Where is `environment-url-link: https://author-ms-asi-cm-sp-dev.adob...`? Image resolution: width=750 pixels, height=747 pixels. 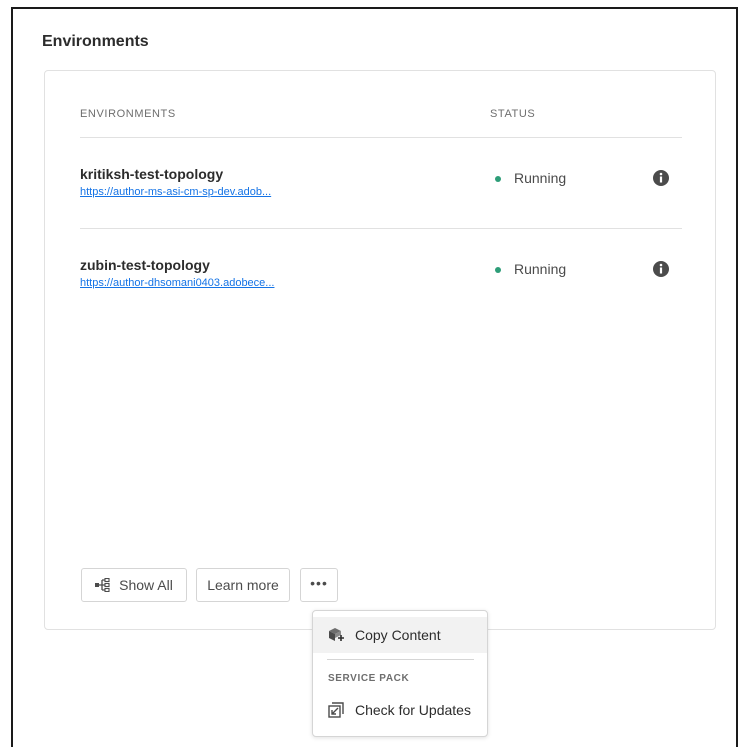 environment-url-link: https://author-ms-asi-cm-sp-dev.adob... is located at coordinates (175, 192).